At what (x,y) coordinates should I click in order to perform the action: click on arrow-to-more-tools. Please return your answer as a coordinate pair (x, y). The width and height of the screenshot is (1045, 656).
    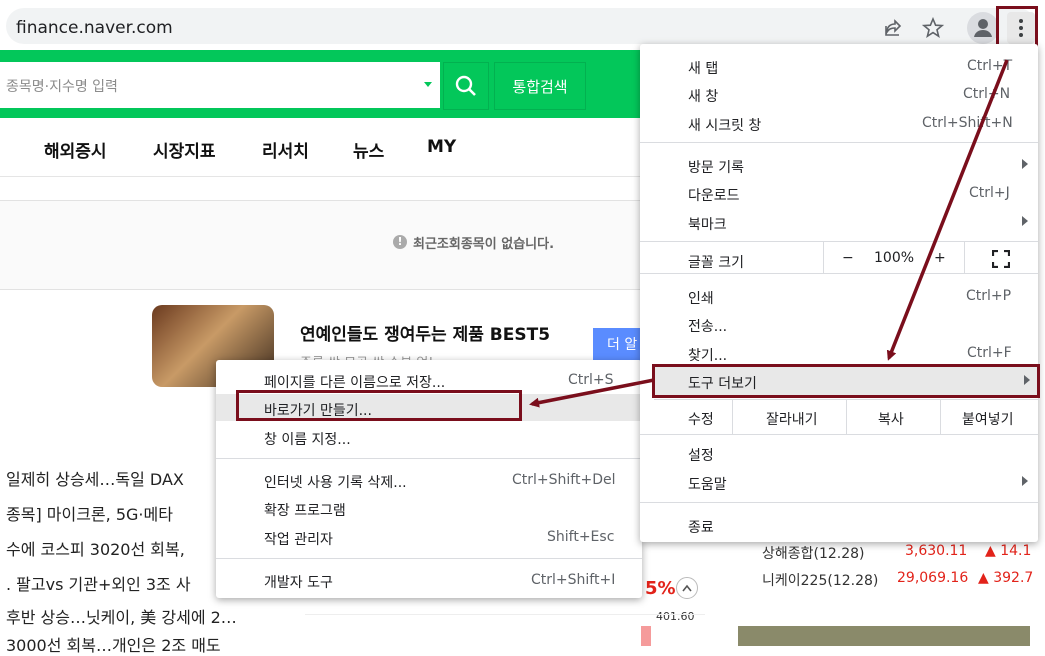
    Looking at the image, I should click on (947, 210).